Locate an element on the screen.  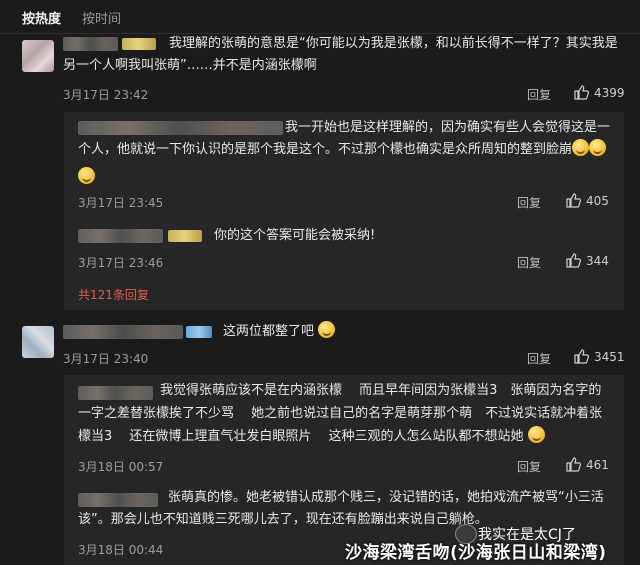
like-count: 3451 is located at coordinates (609, 357).